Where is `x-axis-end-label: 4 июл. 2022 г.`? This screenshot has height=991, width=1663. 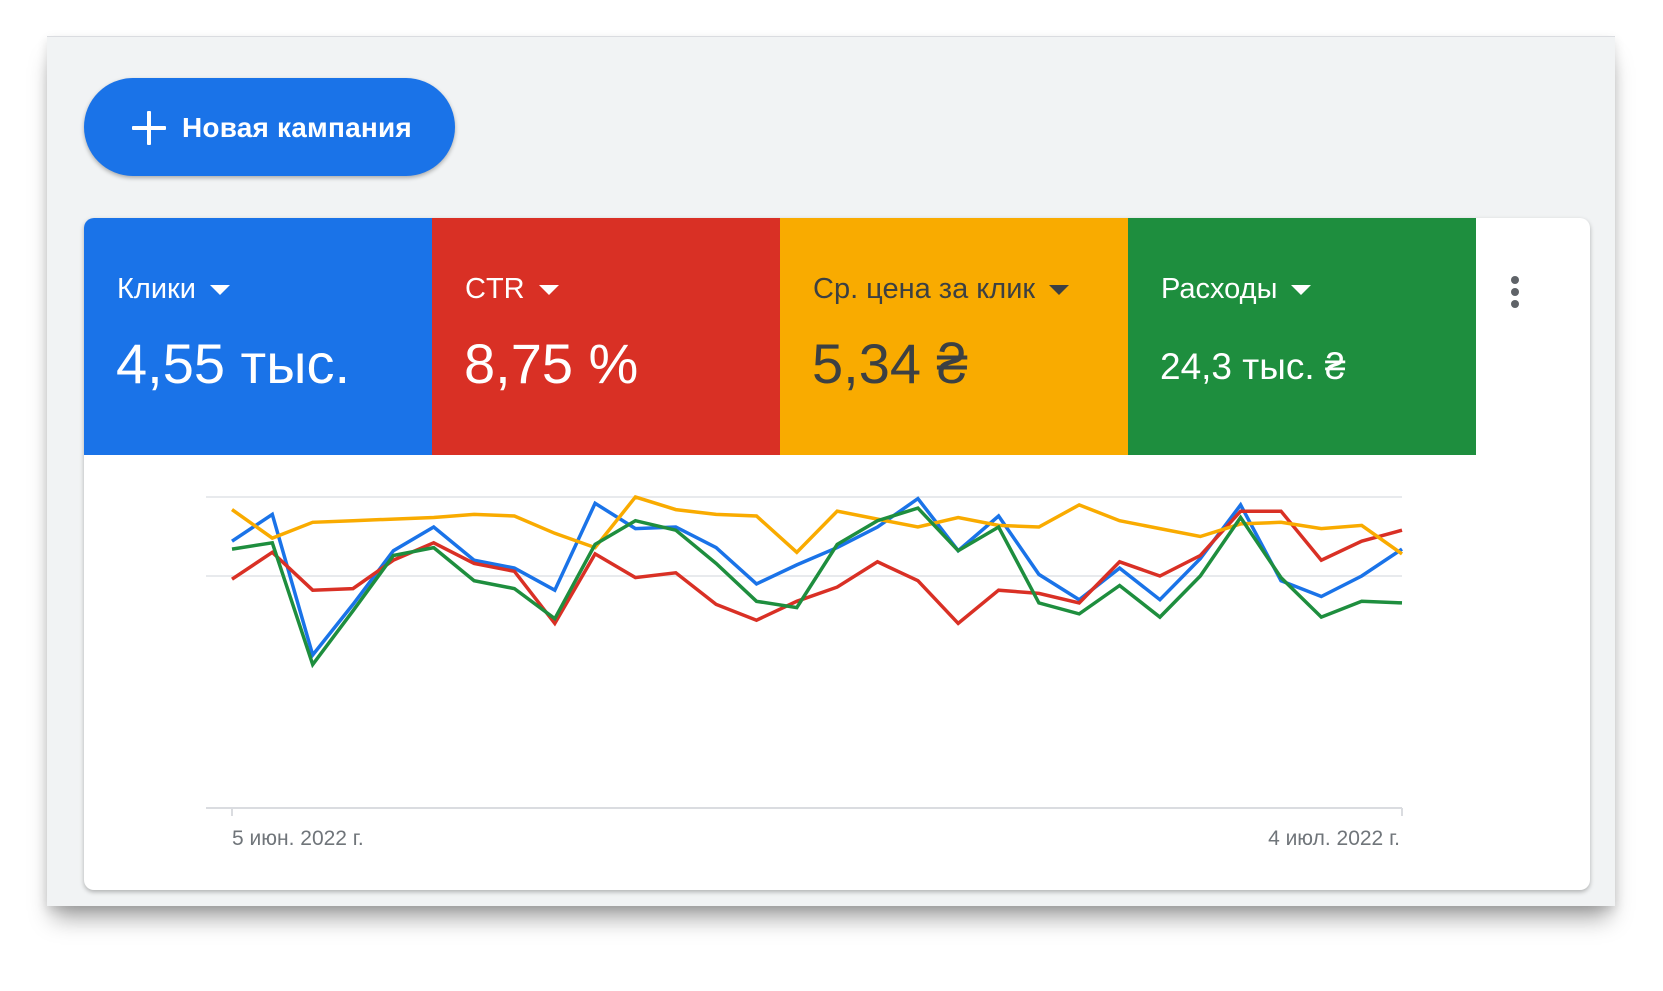 x-axis-end-label: 4 июл. 2022 г. is located at coordinates (1334, 838).